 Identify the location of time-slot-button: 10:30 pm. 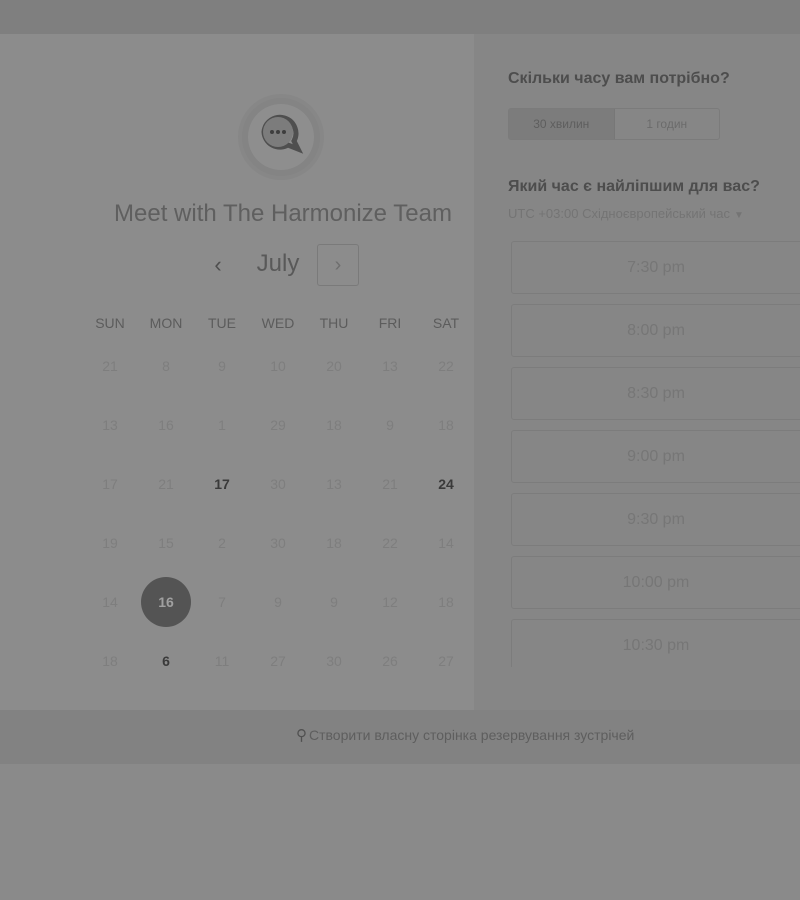
(655, 643).